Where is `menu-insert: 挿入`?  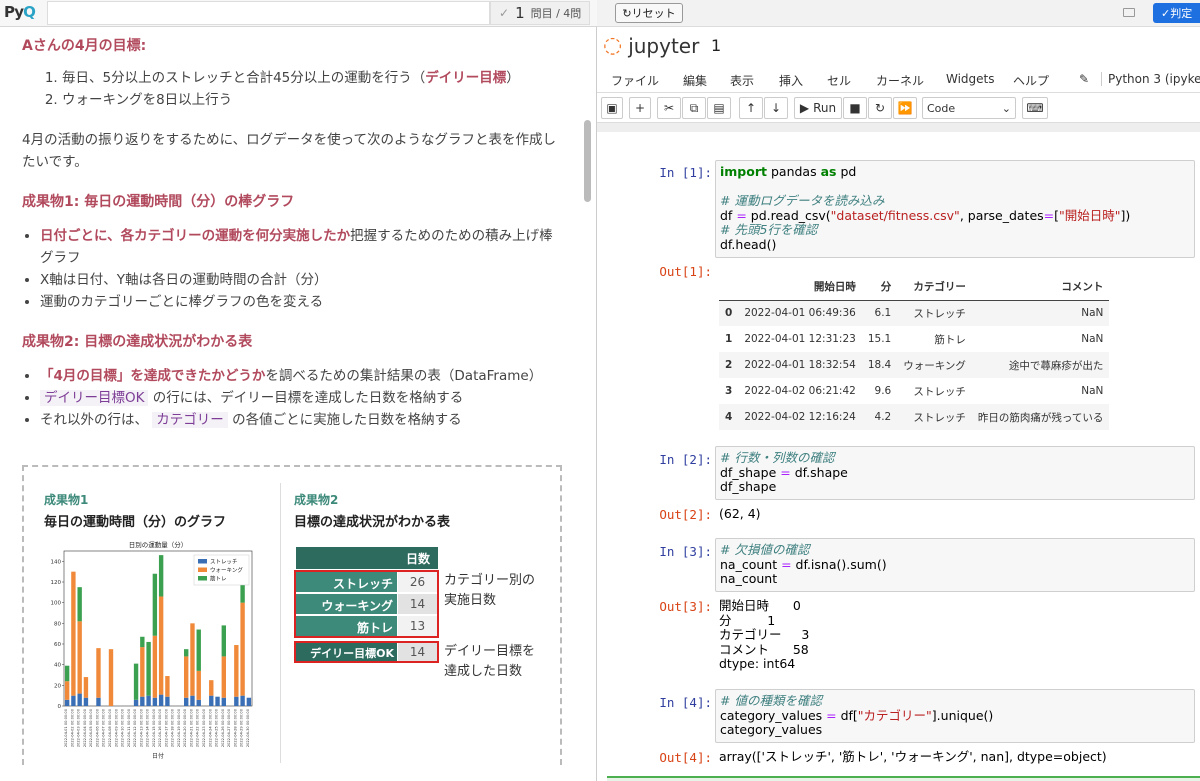
menu-insert: 挿入 is located at coordinates (791, 80).